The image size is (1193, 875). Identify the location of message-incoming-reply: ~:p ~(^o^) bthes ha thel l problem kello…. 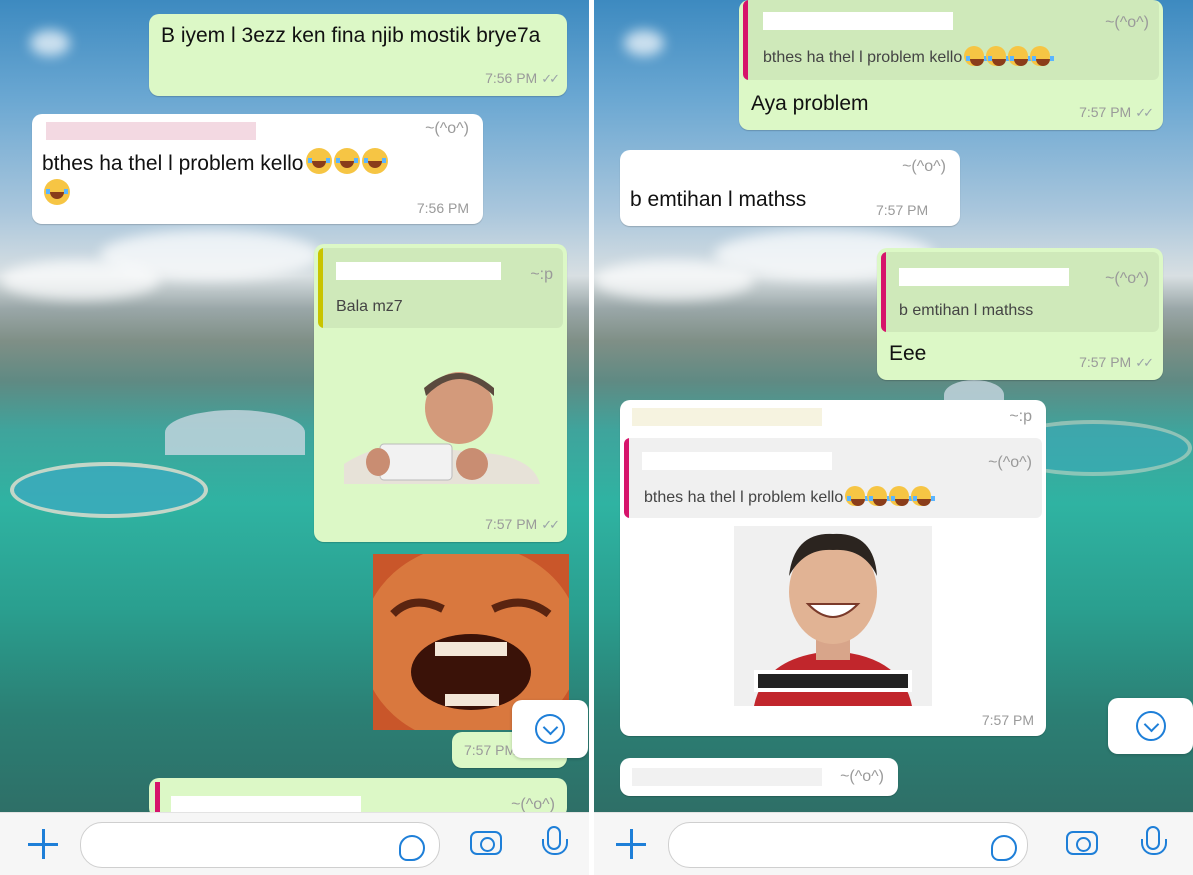
(833, 568).